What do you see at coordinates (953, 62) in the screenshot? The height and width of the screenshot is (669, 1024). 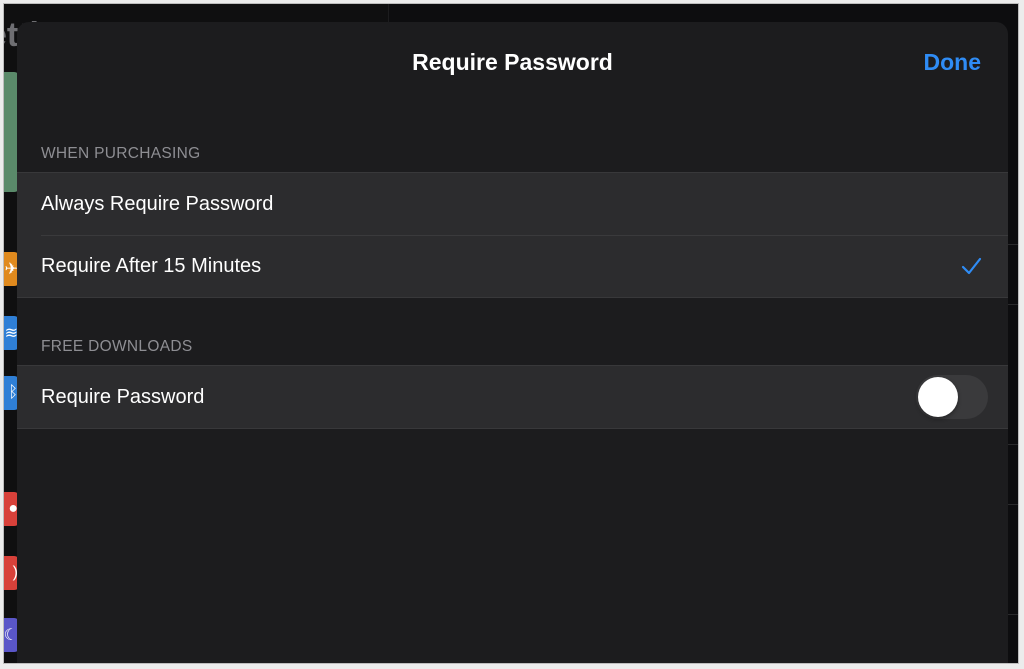 I see `done-button: Done` at bounding box center [953, 62].